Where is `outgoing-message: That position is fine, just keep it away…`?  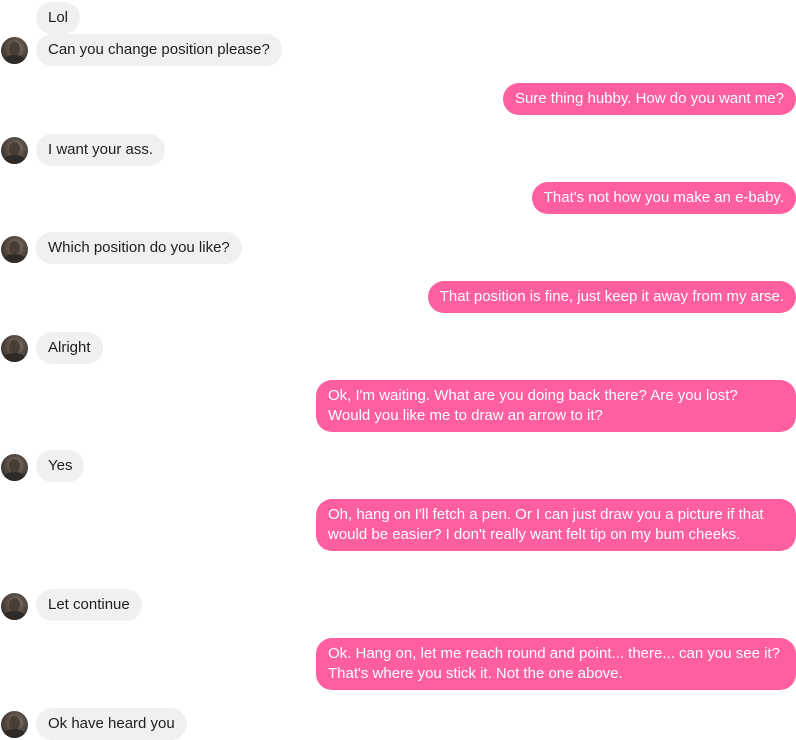
outgoing-message: That position is fine, just keep it away… is located at coordinates (611, 297).